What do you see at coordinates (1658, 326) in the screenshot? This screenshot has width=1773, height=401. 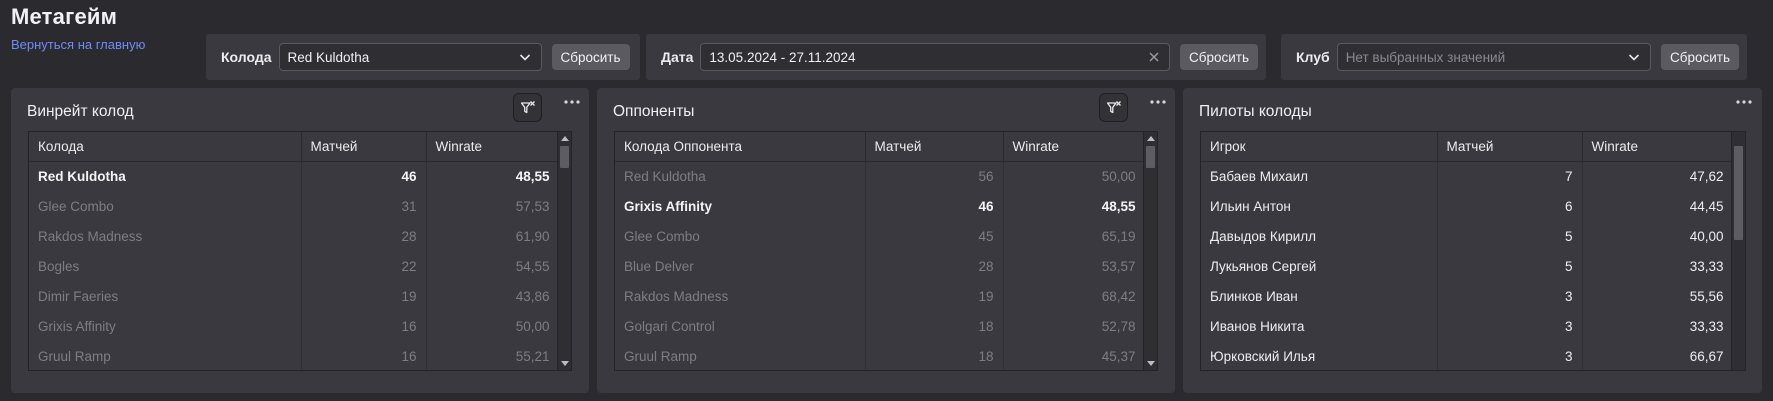 I see `cell-winrate: 33,33` at bounding box center [1658, 326].